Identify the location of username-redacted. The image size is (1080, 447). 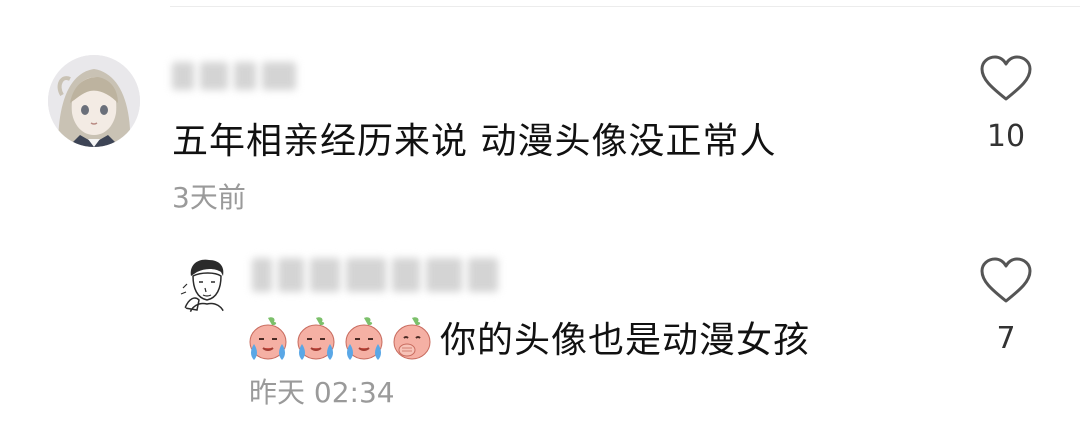
(234, 76).